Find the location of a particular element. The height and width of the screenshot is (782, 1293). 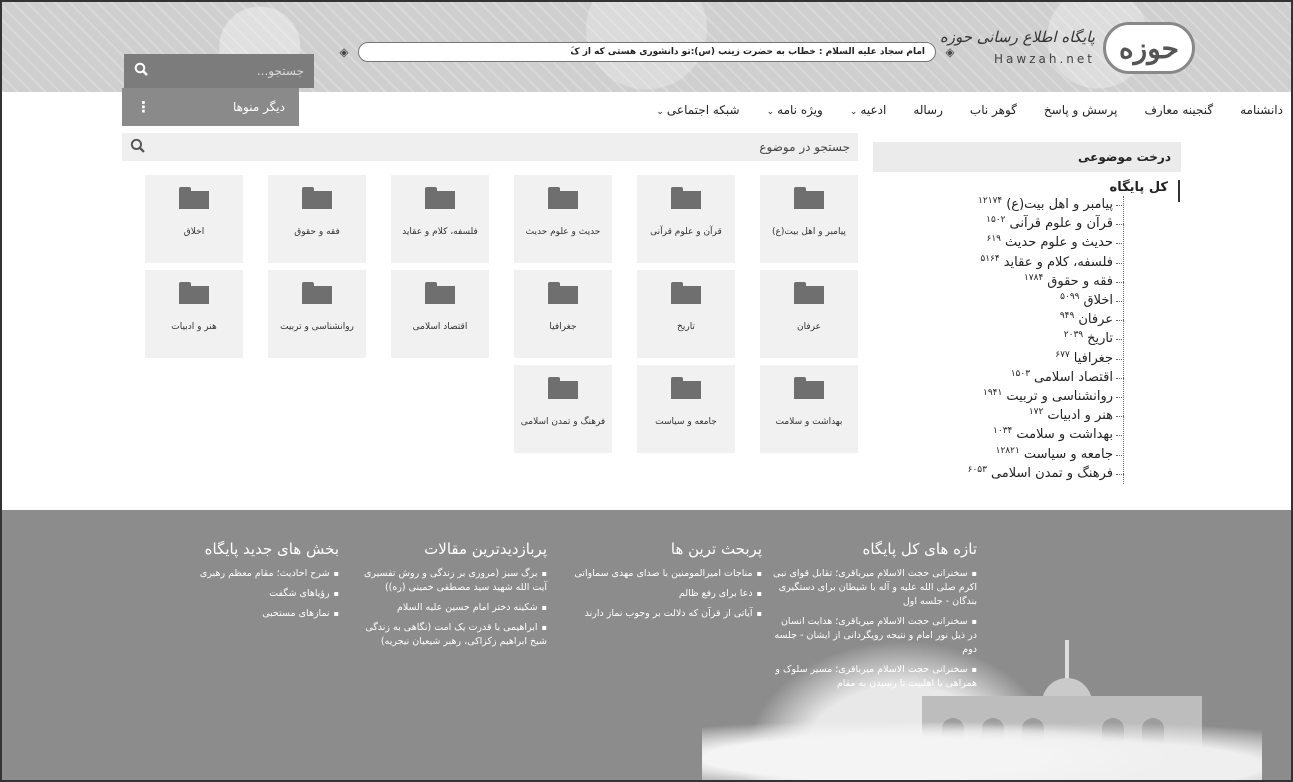

topic-search-input is located at coordinates (497, 147).